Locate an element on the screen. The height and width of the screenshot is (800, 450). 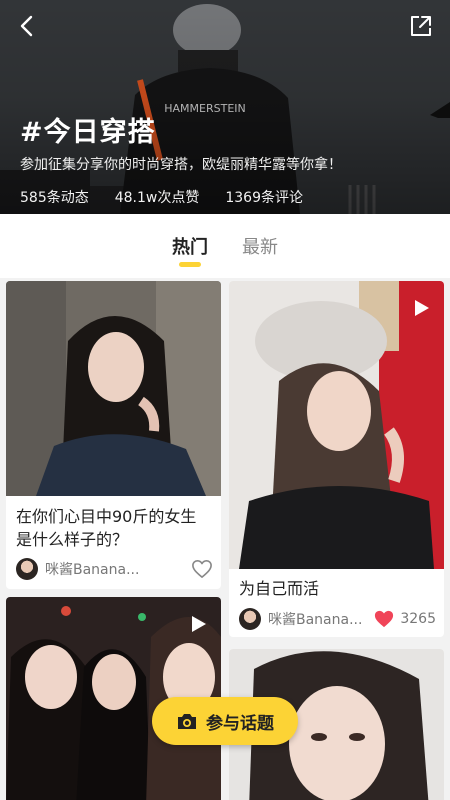
post-title: 为自己而活 is located at coordinates (279, 588).